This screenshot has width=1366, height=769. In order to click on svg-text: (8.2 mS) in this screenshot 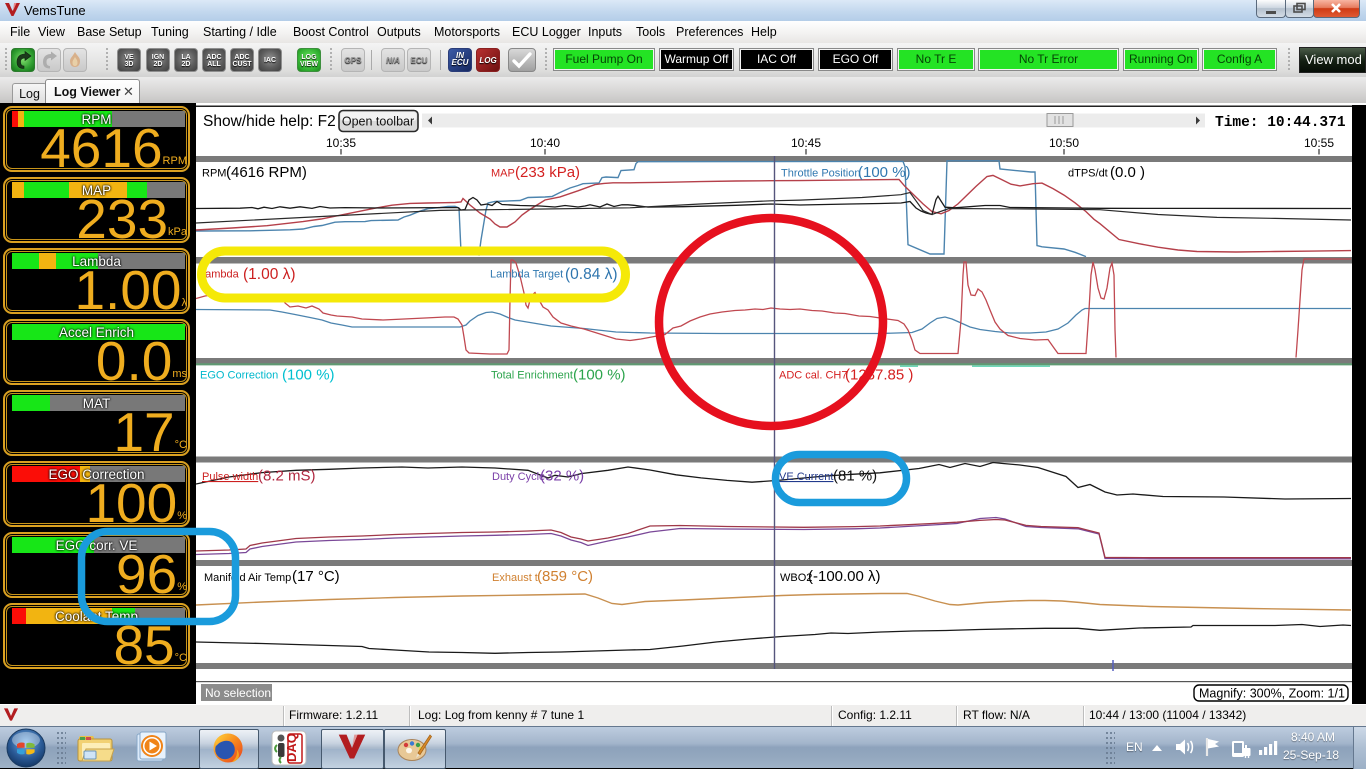, I will do `click(287, 476)`.